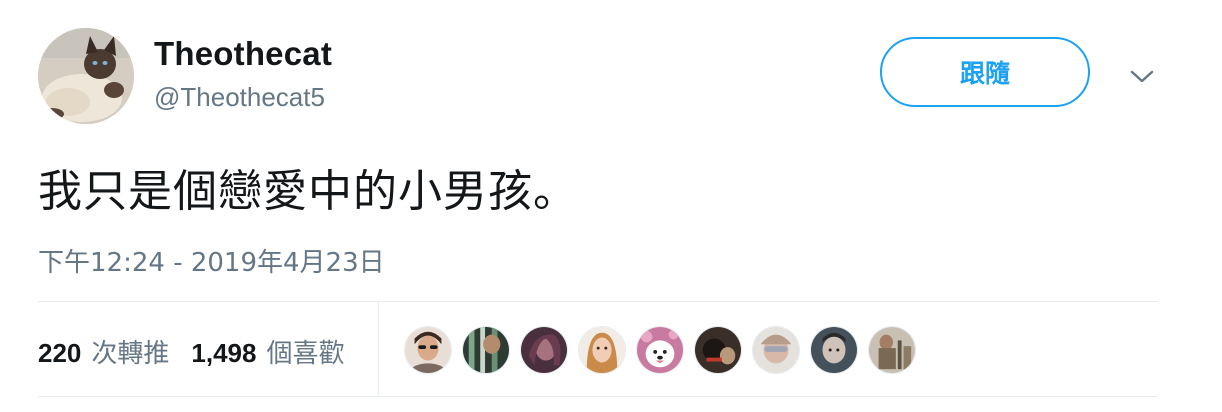 This screenshot has height=412, width=1222. I want to click on follow-button: 跟隨, so click(985, 72).